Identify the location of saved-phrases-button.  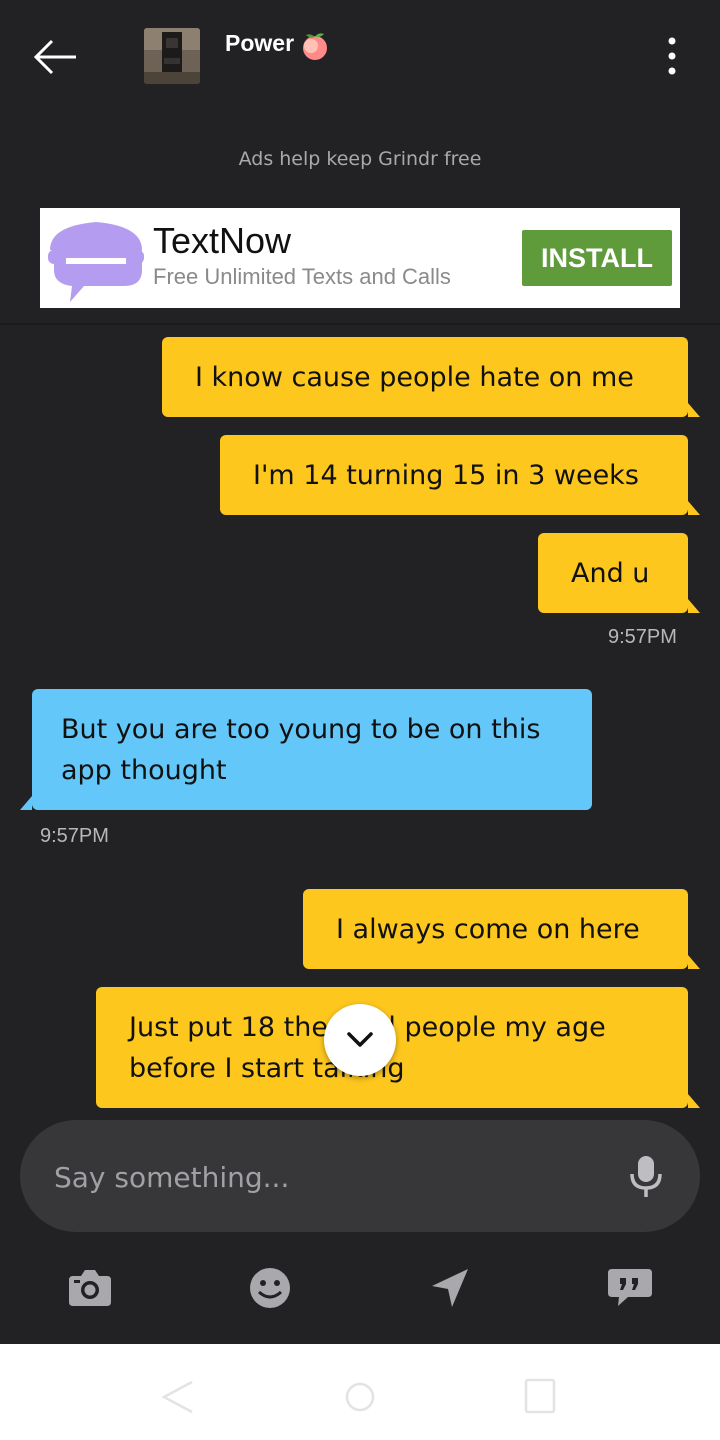
(630, 1288).